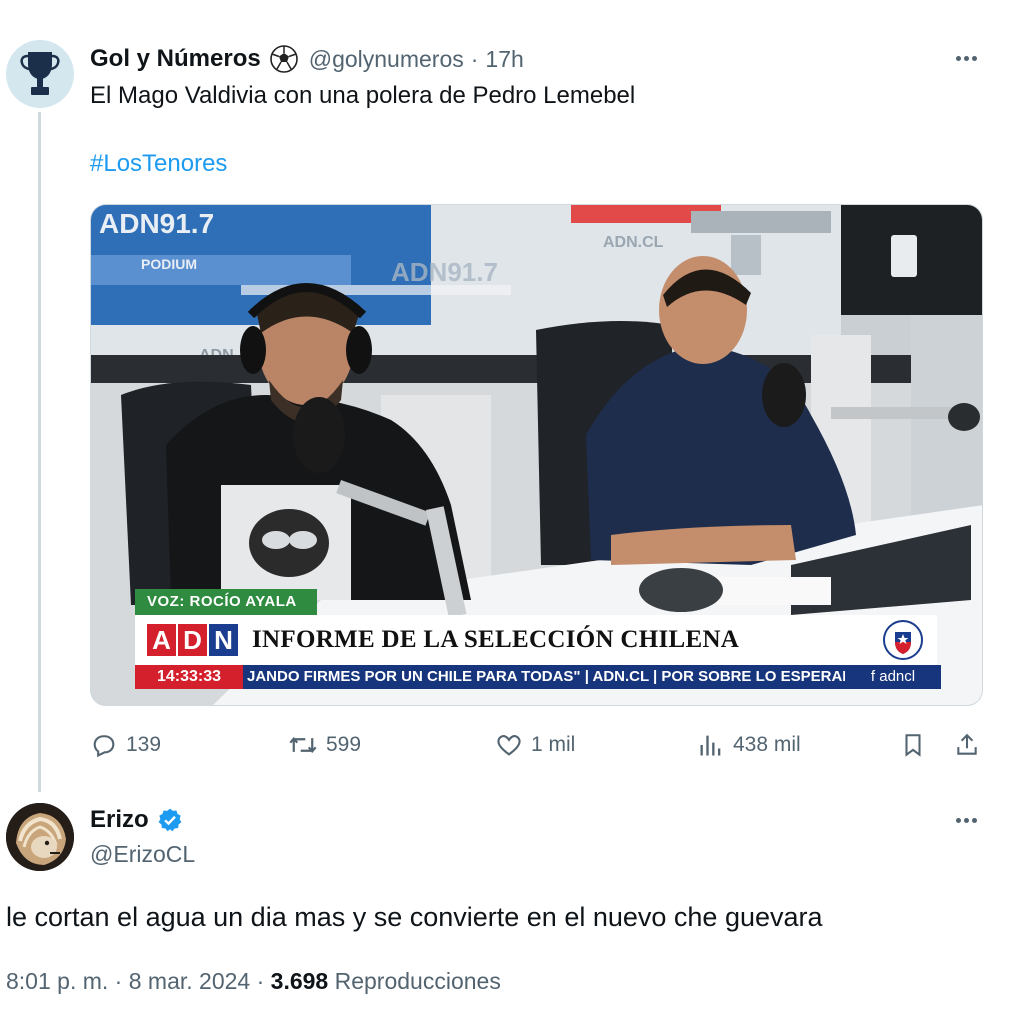 Image resolution: width=1014 pixels, height=1024 pixels. What do you see at coordinates (504, 59) in the screenshot?
I see `tweet-time: 17h` at bounding box center [504, 59].